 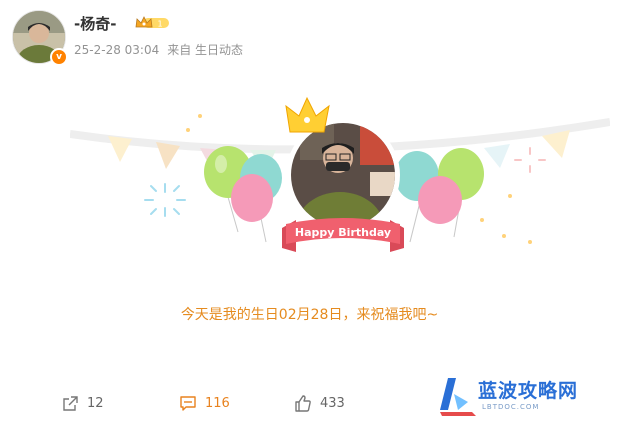 I want to click on svg-text: 1, so click(x=159, y=24).